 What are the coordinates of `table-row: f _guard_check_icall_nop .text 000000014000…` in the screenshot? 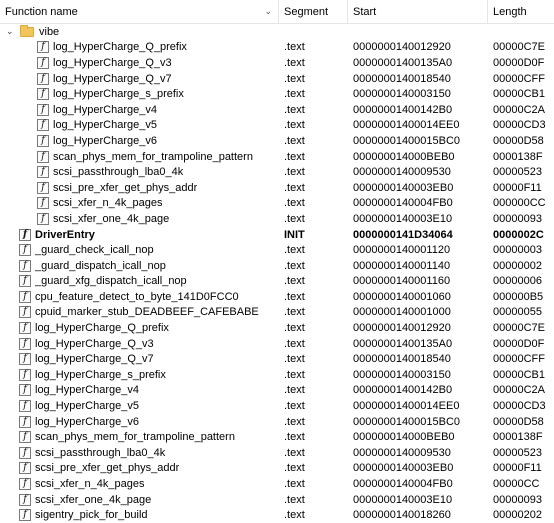 It's located at (277, 250).